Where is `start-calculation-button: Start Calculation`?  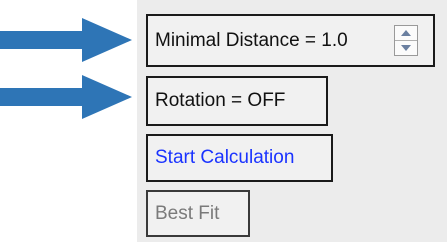 start-calculation-button: Start Calculation is located at coordinates (239, 158).